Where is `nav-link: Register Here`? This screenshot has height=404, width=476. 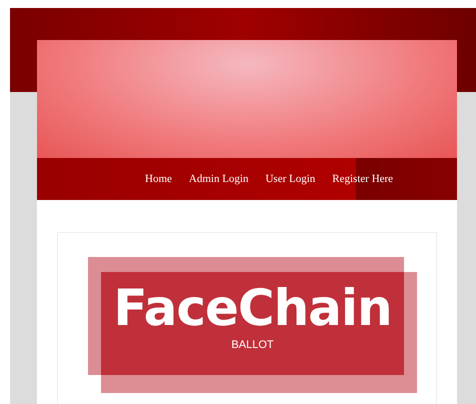 nav-link: Register Here is located at coordinates (363, 179).